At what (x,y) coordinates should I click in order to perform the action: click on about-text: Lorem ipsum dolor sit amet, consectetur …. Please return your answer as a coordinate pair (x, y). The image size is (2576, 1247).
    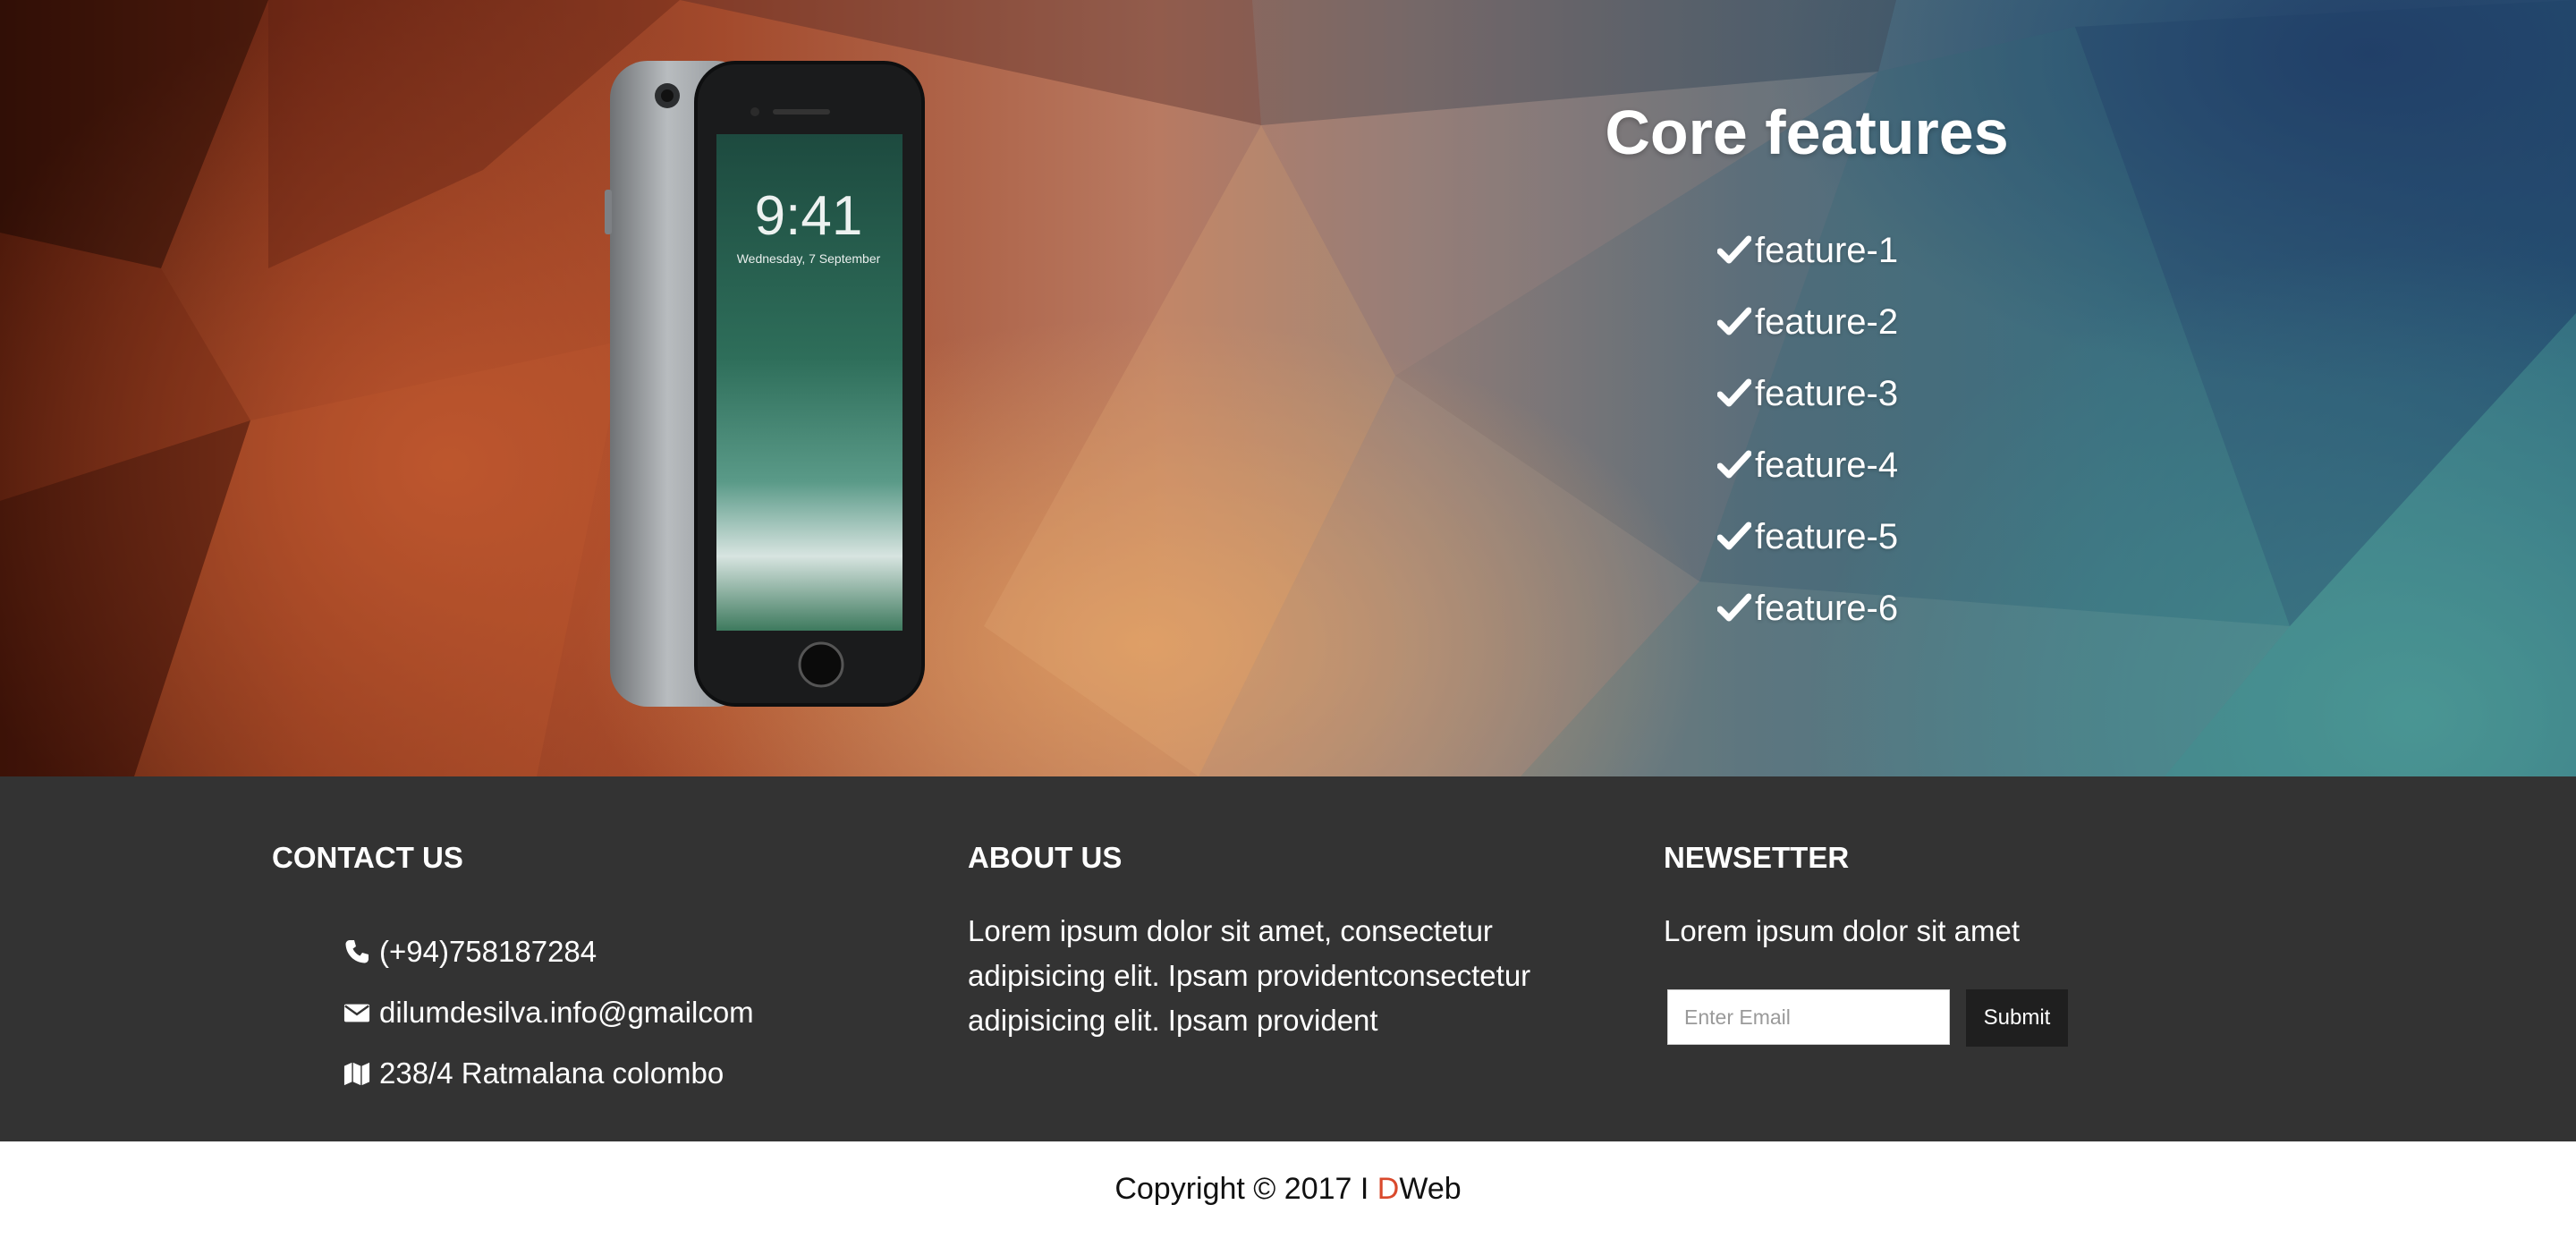
    Looking at the image, I should click on (1249, 975).